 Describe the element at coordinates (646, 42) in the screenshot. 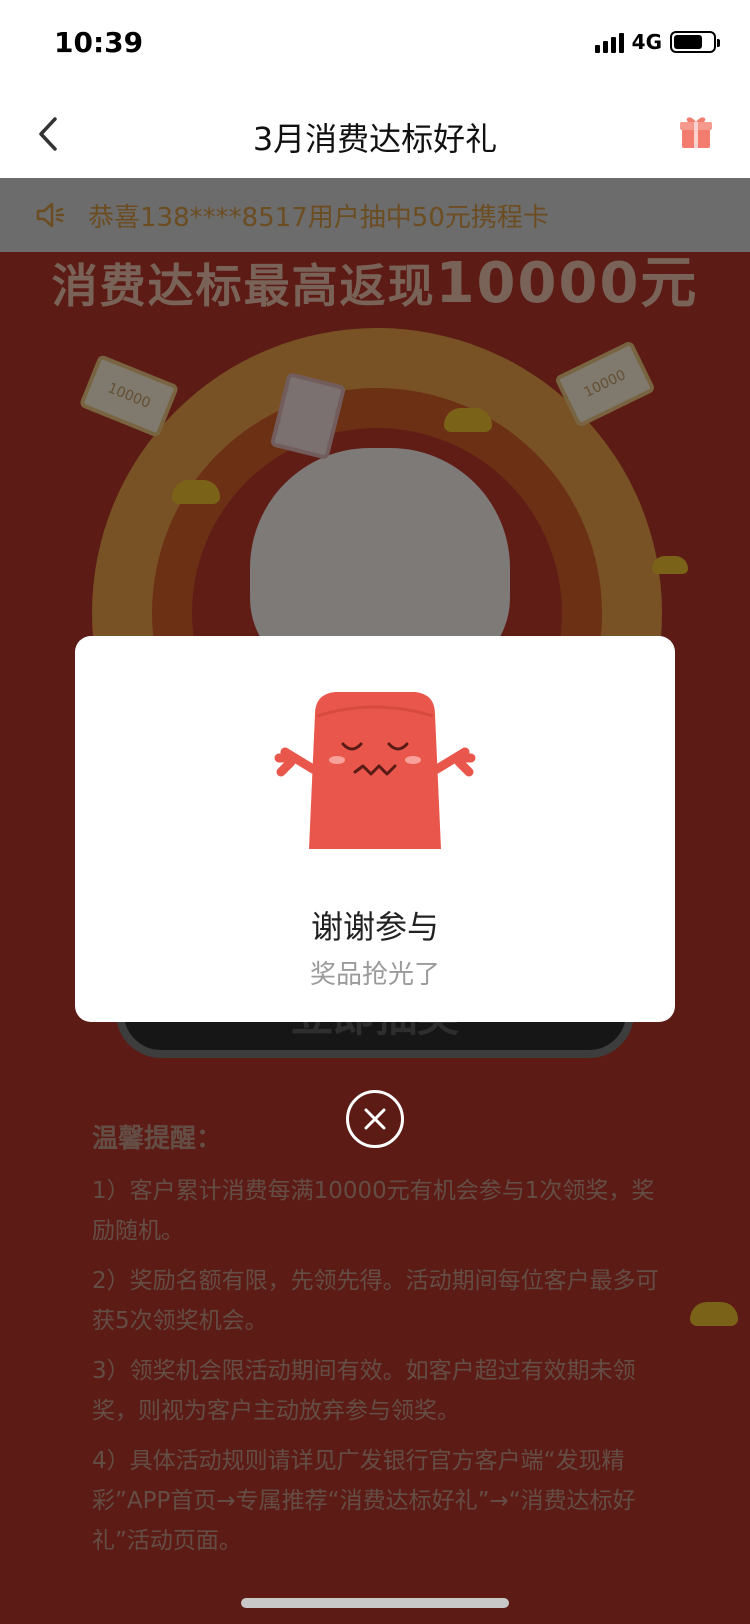

I see `network-type: 4G` at that location.